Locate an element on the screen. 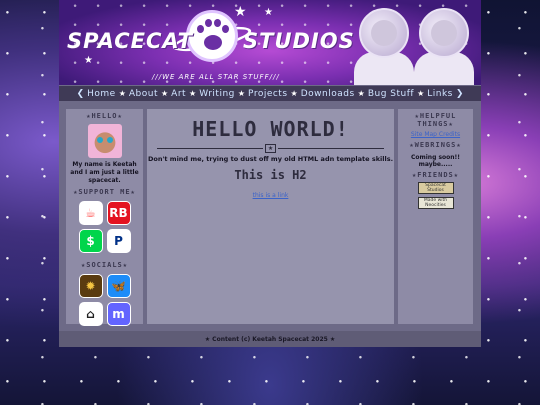 Image resolution: width=540 pixels, height=405 pixels. nav-item-downloads: Downloads is located at coordinates (328, 94).